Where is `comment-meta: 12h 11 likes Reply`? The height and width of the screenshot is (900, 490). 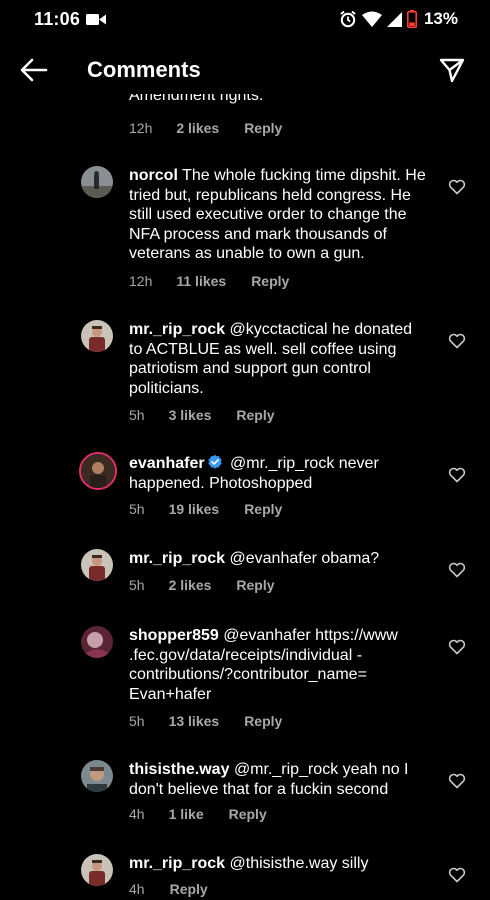
comment-meta: 12h 11 likes Reply is located at coordinates (209, 281).